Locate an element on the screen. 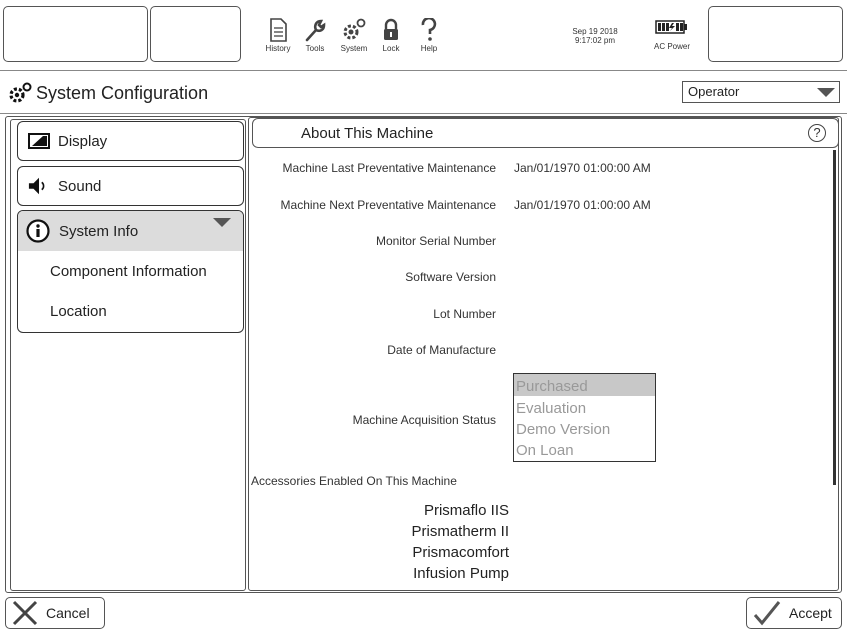 This screenshot has height=632, width=847. sidebar-item-sound: Sound is located at coordinates (130, 186).